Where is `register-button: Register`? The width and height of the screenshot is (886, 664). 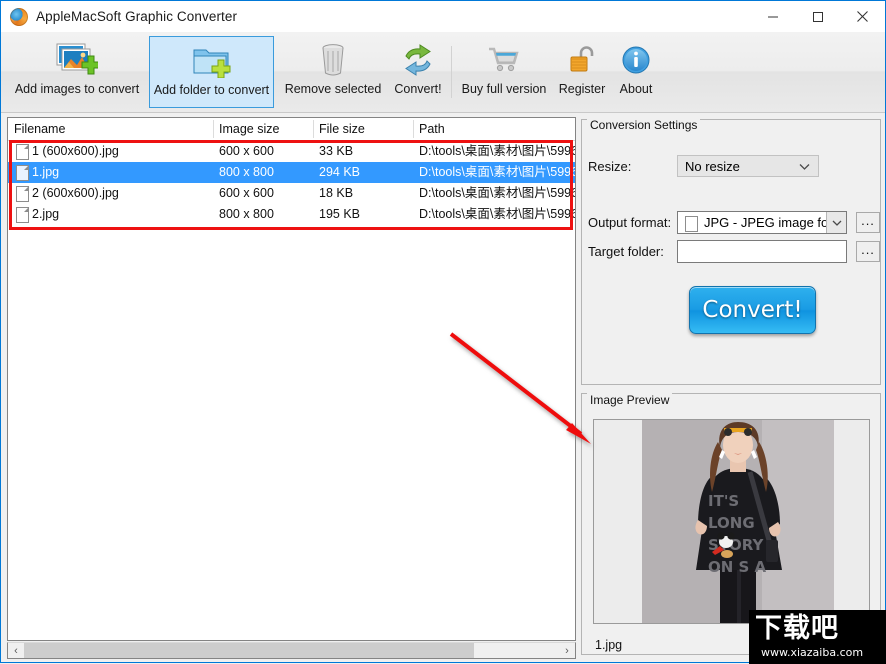
register-button: Register is located at coordinates (582, 72).